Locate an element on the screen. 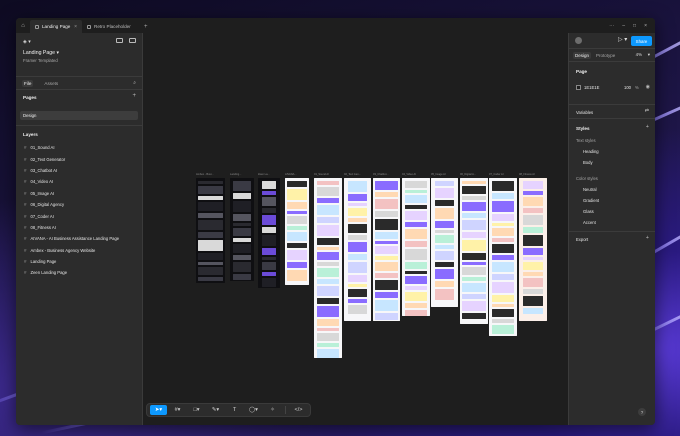 The width and height of the screenshot is (680, 436). layer-item: # Zeen Landing Page is located at coordinates (79, 272).